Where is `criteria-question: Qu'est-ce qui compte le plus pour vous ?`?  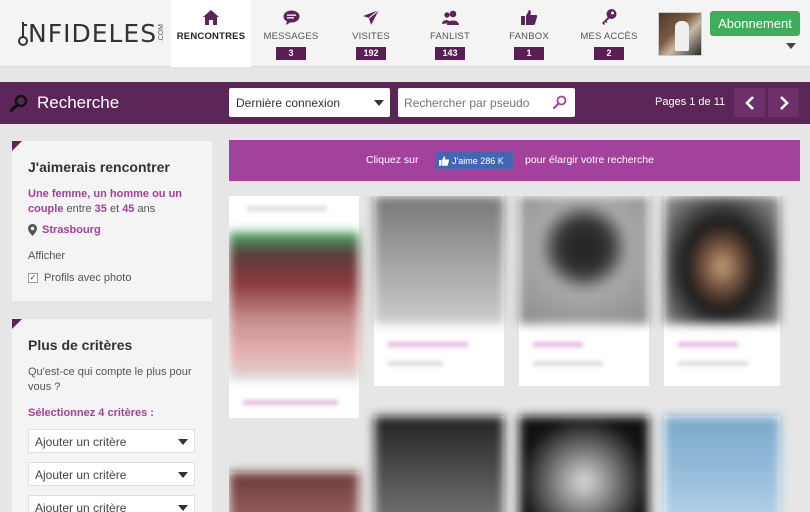
criteria-question: Qu'est-ce qui compte le plus pour vous ? is located at coordinates (110, 379).